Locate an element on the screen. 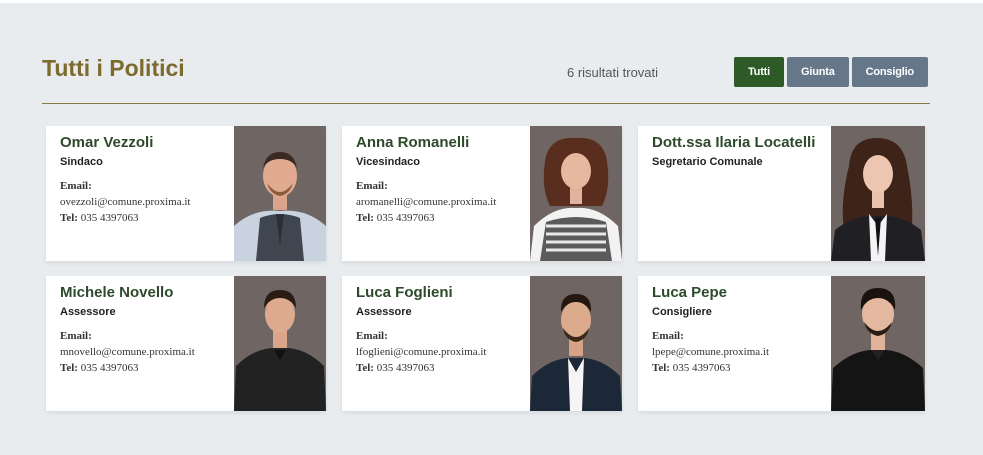 This screenshot has width=983, height=455. filter-group: Tutti Giunta Consiglio is located at coordinates (831, 72).